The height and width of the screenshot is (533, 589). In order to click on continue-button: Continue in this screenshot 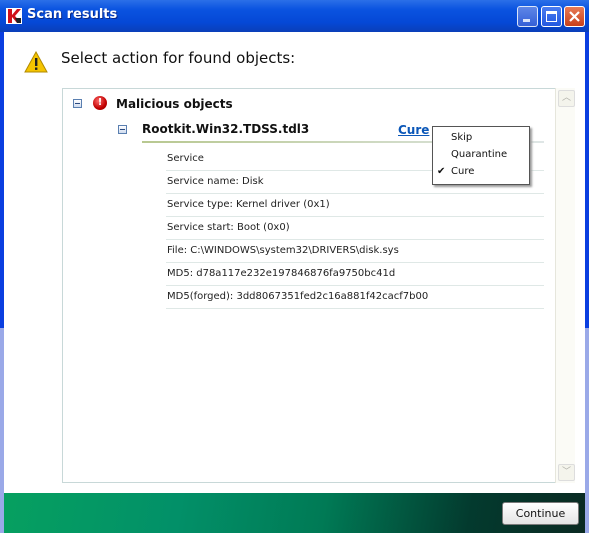, I will do `click(540, 513)`.